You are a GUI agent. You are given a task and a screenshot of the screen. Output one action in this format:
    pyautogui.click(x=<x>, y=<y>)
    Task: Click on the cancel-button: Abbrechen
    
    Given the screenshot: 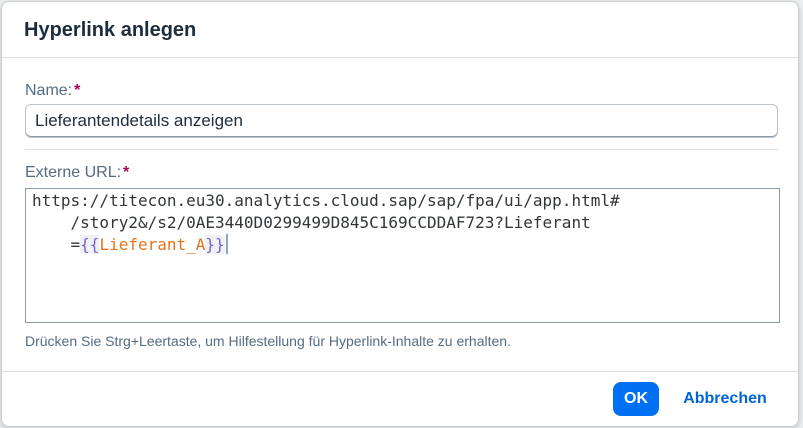 What is the action you would take?
    pyautogui.click(x=725, y=399)
    